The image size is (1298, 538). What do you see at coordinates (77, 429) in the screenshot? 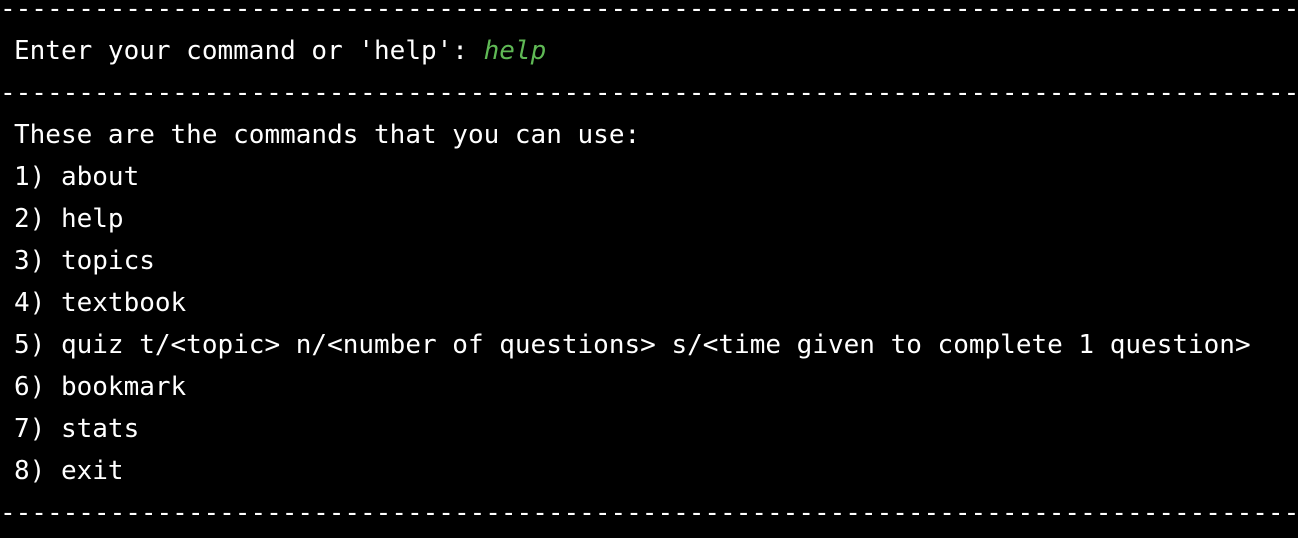
I see `command-item: 7) stats` at bounding box center [77, 429].